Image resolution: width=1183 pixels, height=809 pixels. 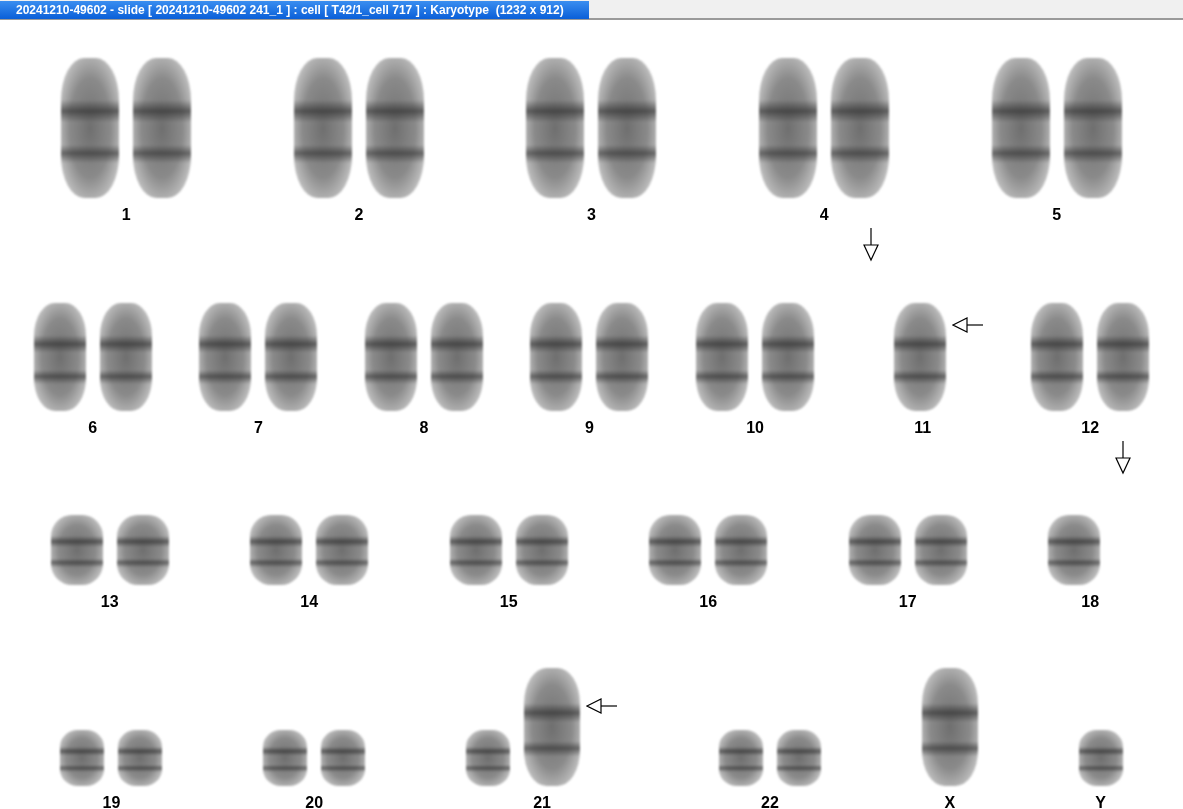 I want to click on chromosome-number: 21, so click(x=542, y=801).